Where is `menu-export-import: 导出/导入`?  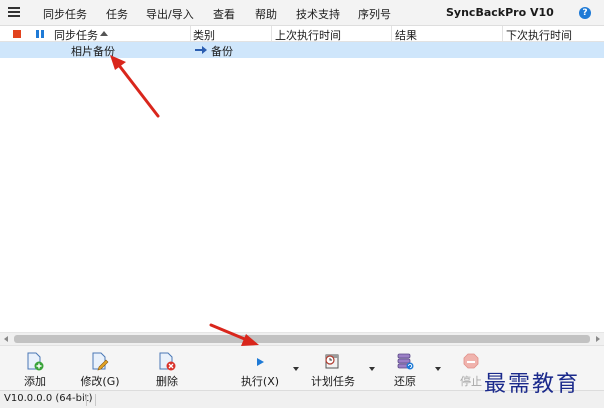 menu-export-import: 导出/导入 is located at coordinates (170, 14).